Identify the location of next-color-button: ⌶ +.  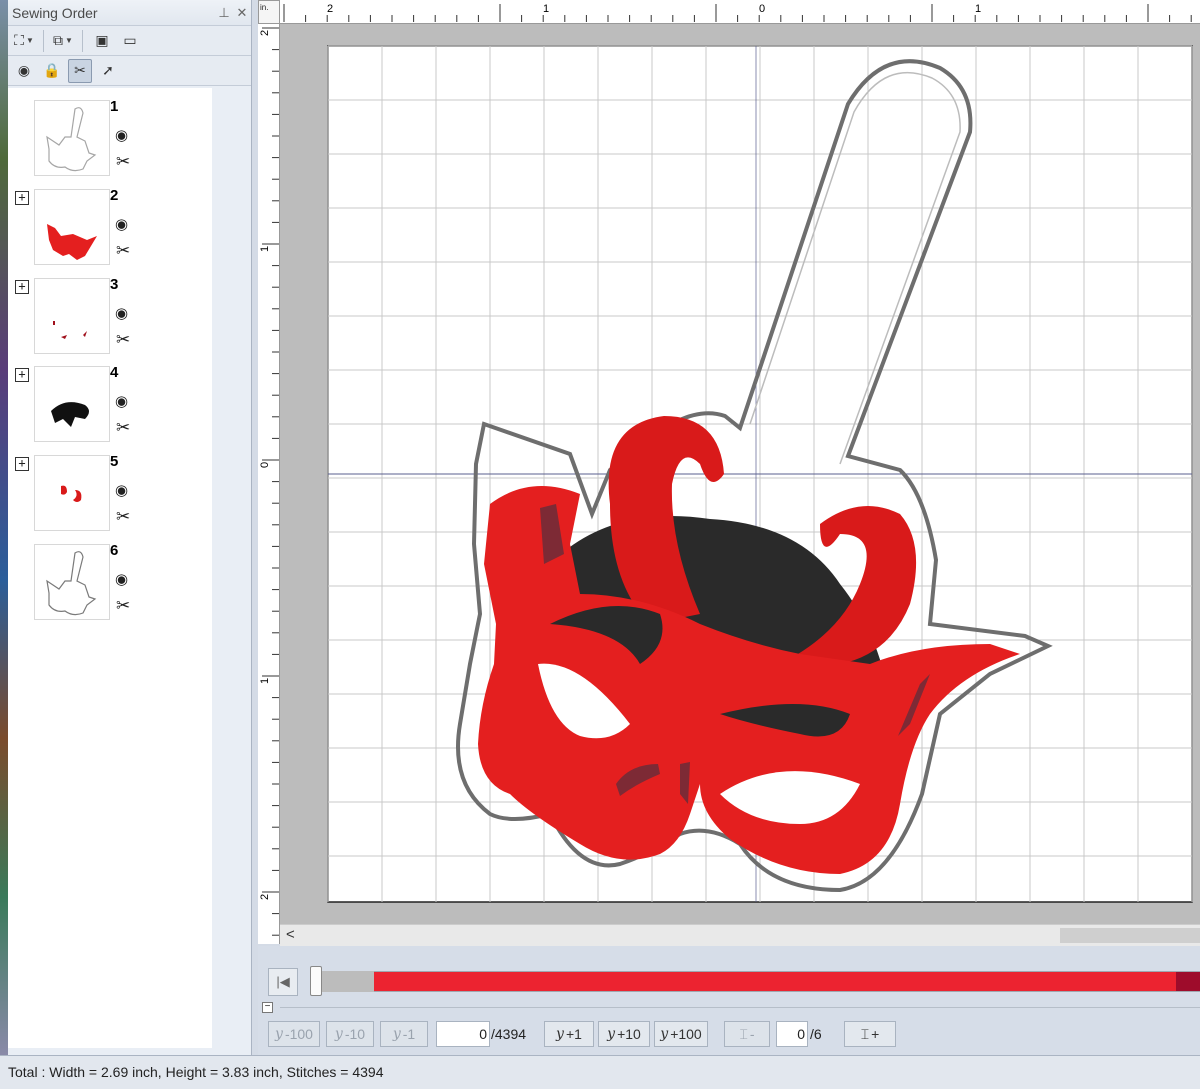
(870, 1034).